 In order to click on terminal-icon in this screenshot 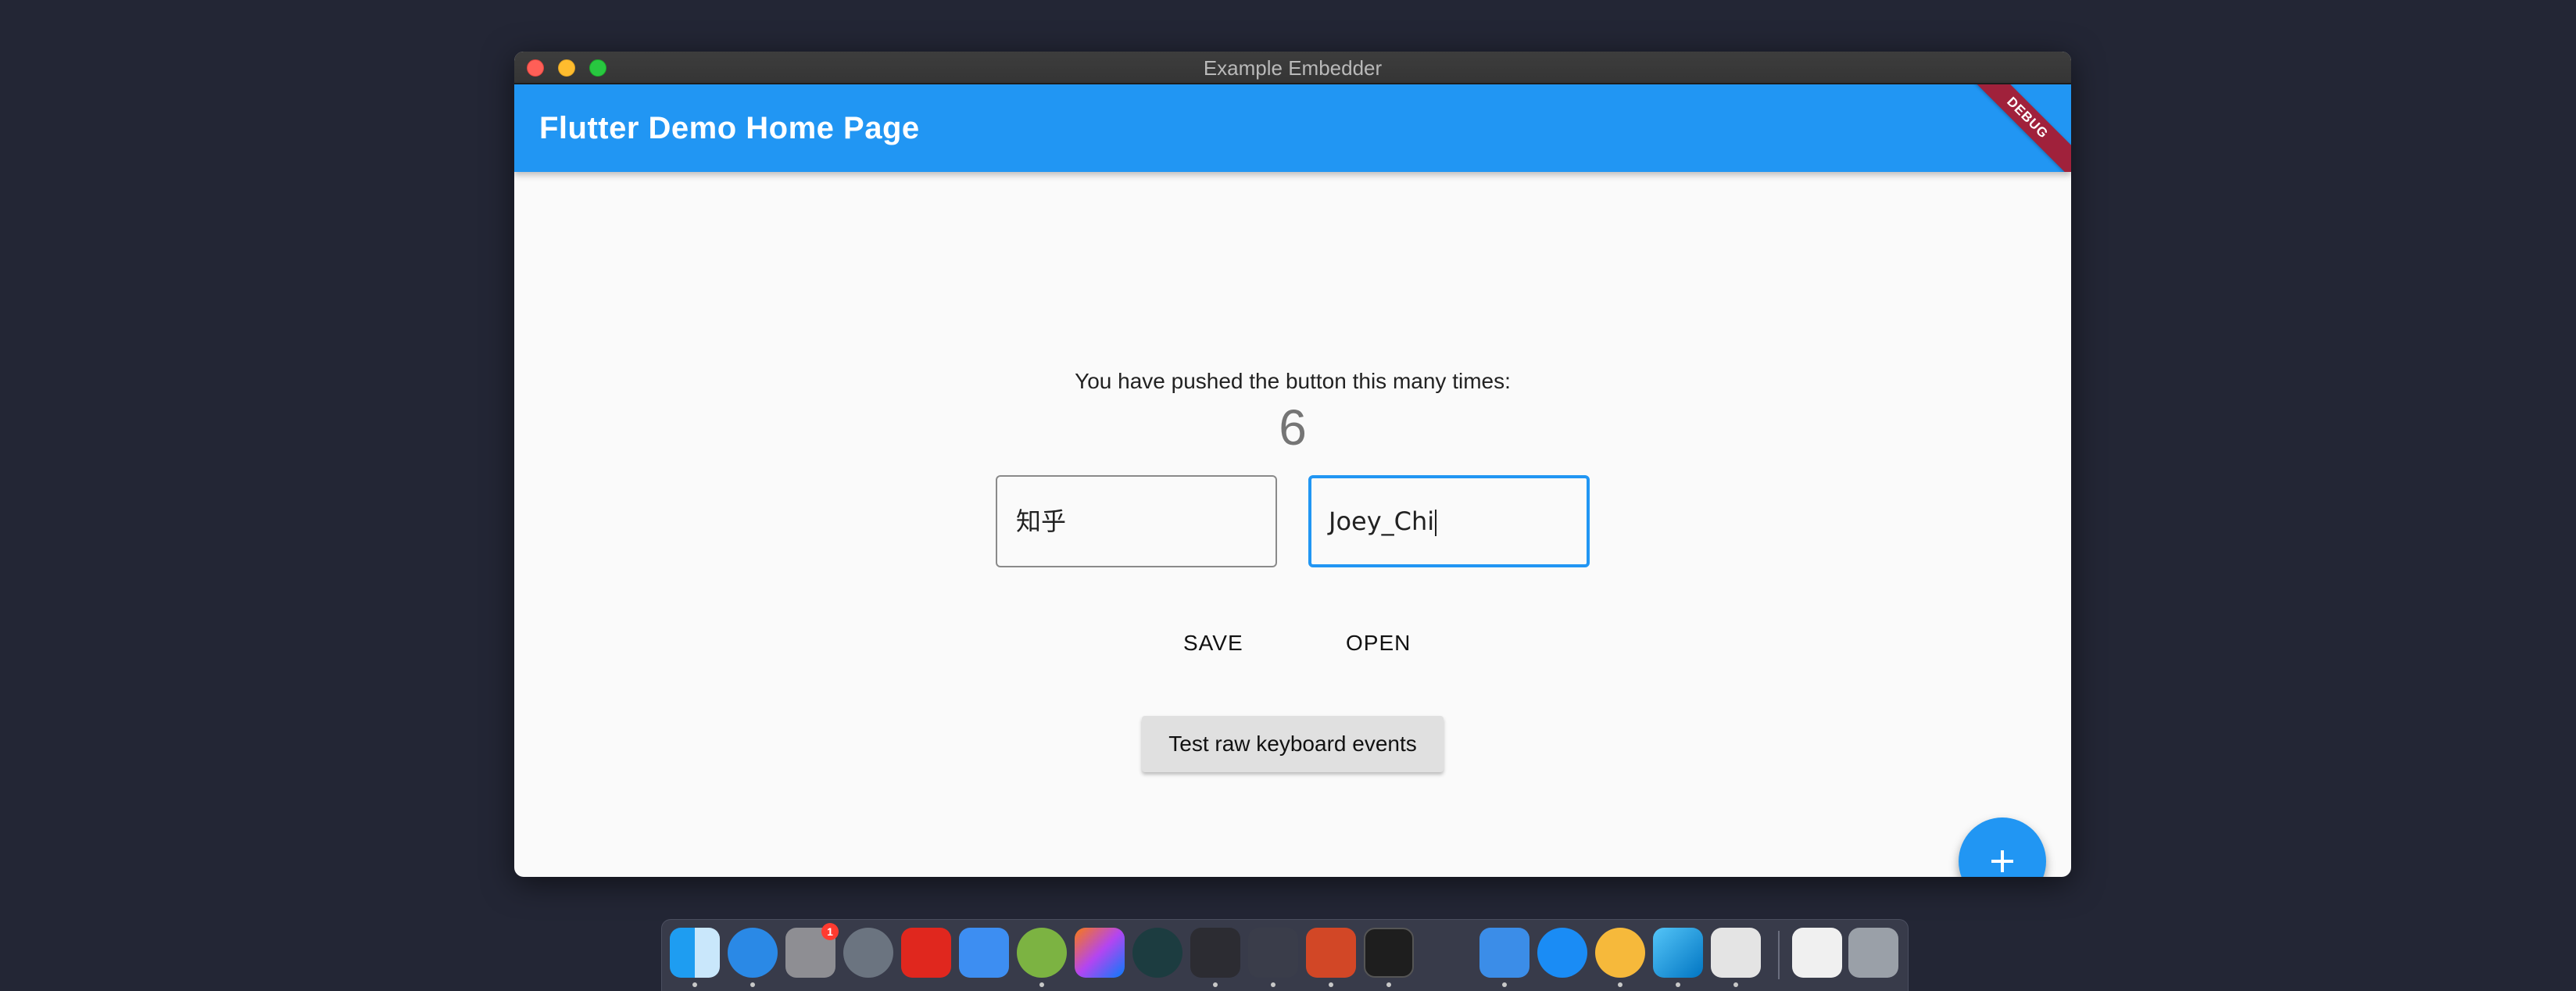, I will do `click(1389, 953)`.